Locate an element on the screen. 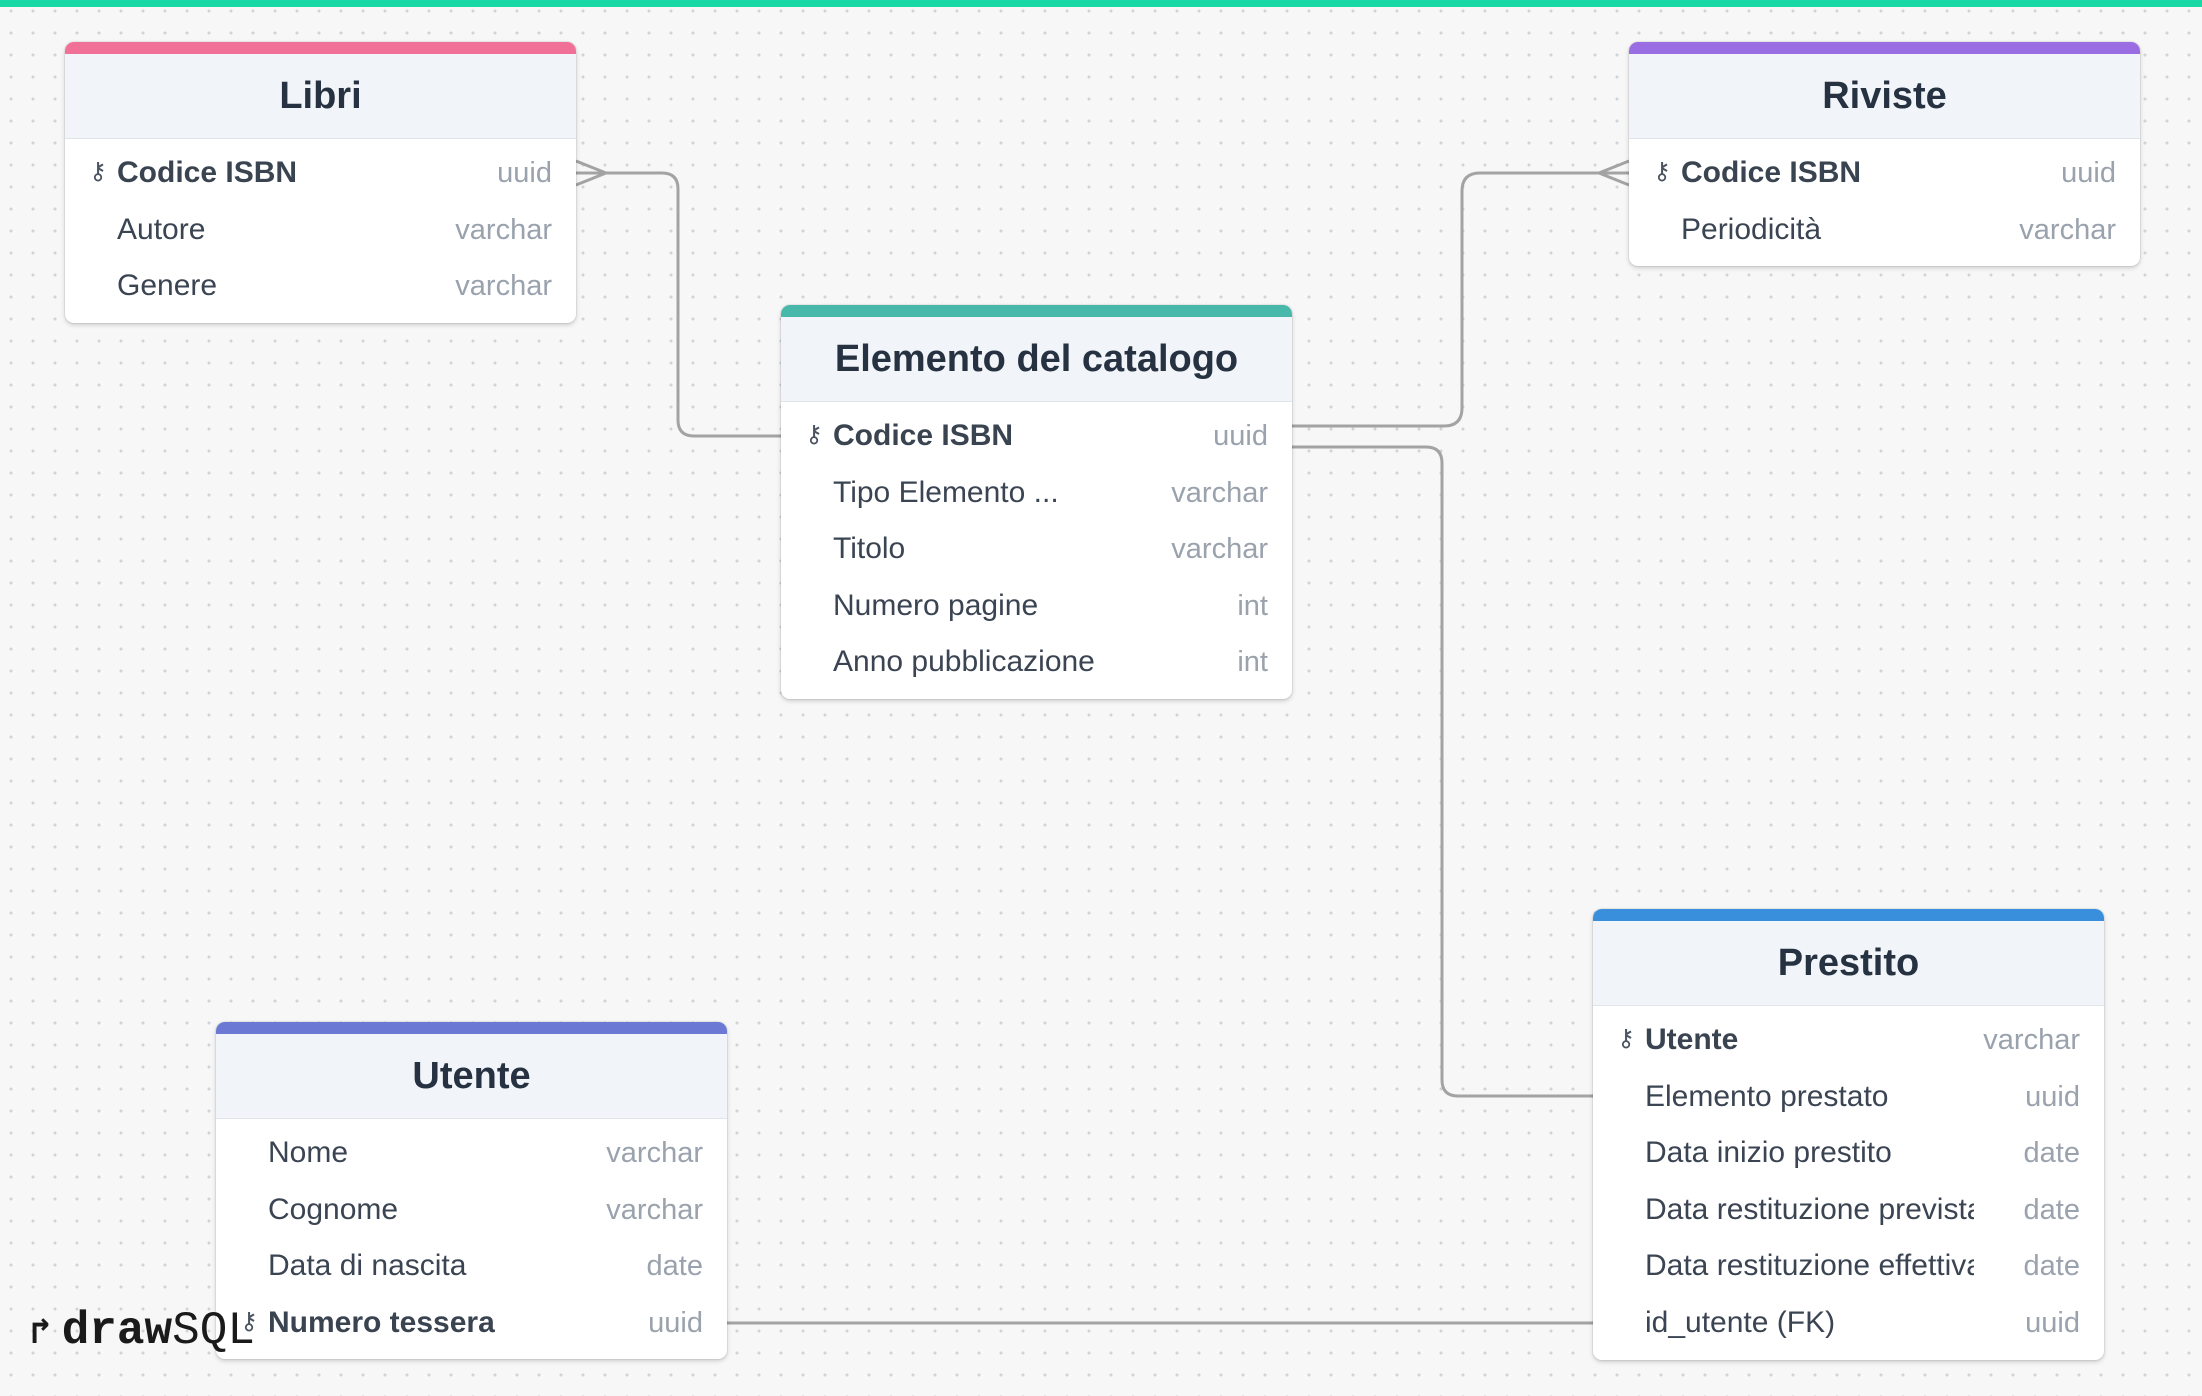 This screenshot has height=1396, width=2202. column-row: Numero pagine int is located at coordinates (1036, 606).